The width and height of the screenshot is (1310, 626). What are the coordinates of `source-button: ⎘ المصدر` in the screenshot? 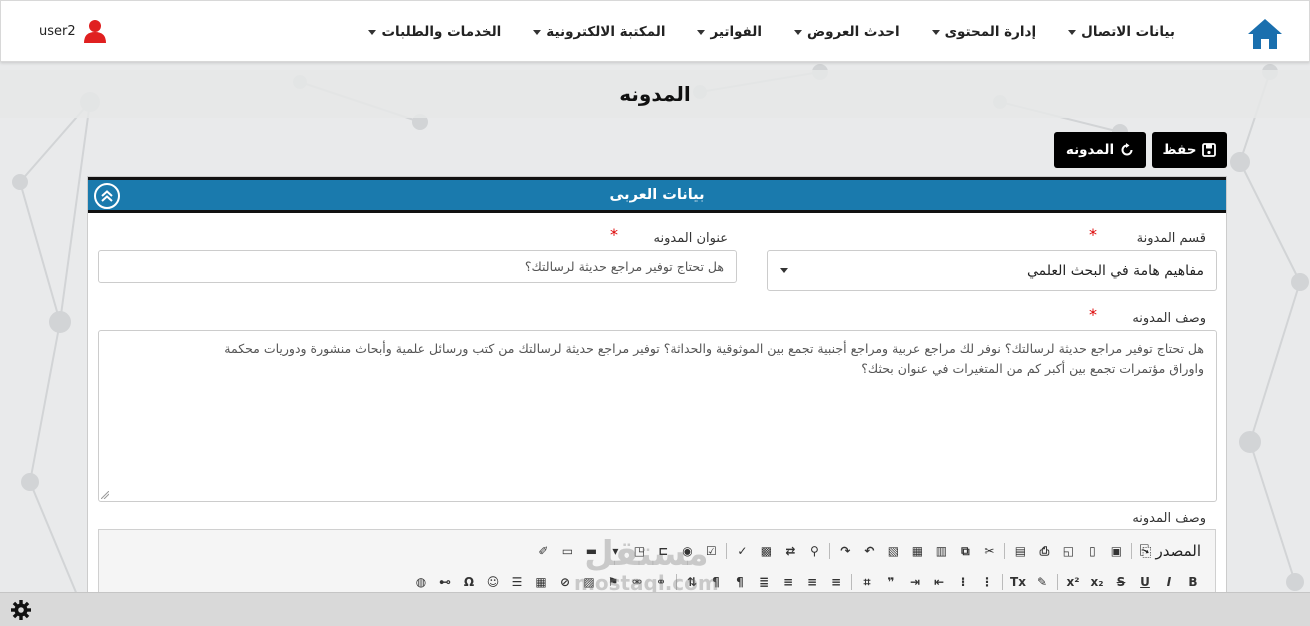 It's located at (1170, 551).